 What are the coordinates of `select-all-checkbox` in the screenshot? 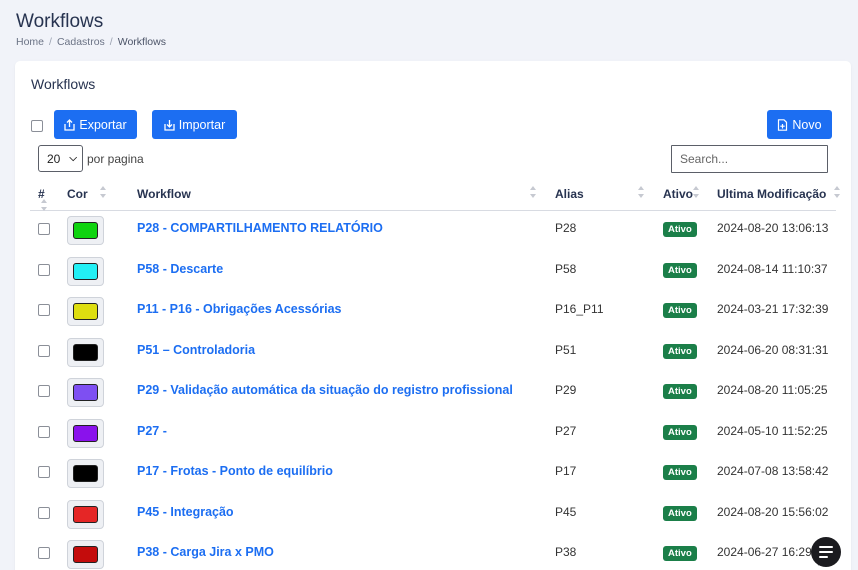 It's located at (37, 126).